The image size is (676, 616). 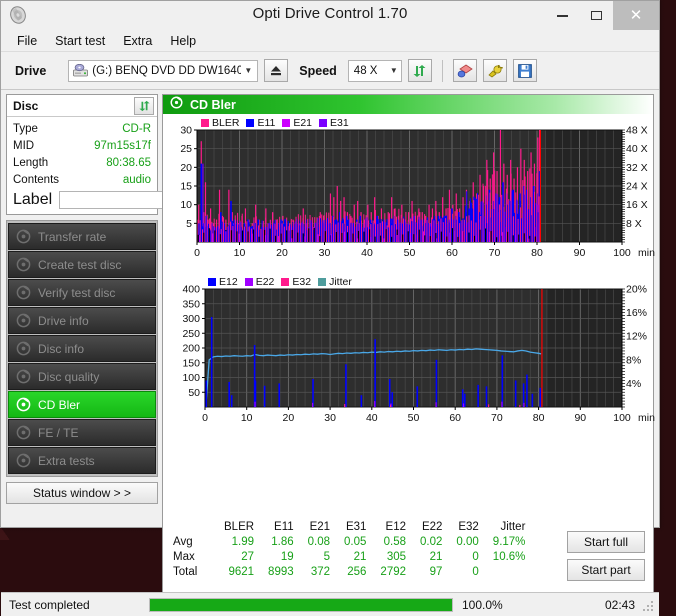 I want to click on stats-col-e31: E31, so click(x=355, y=527).